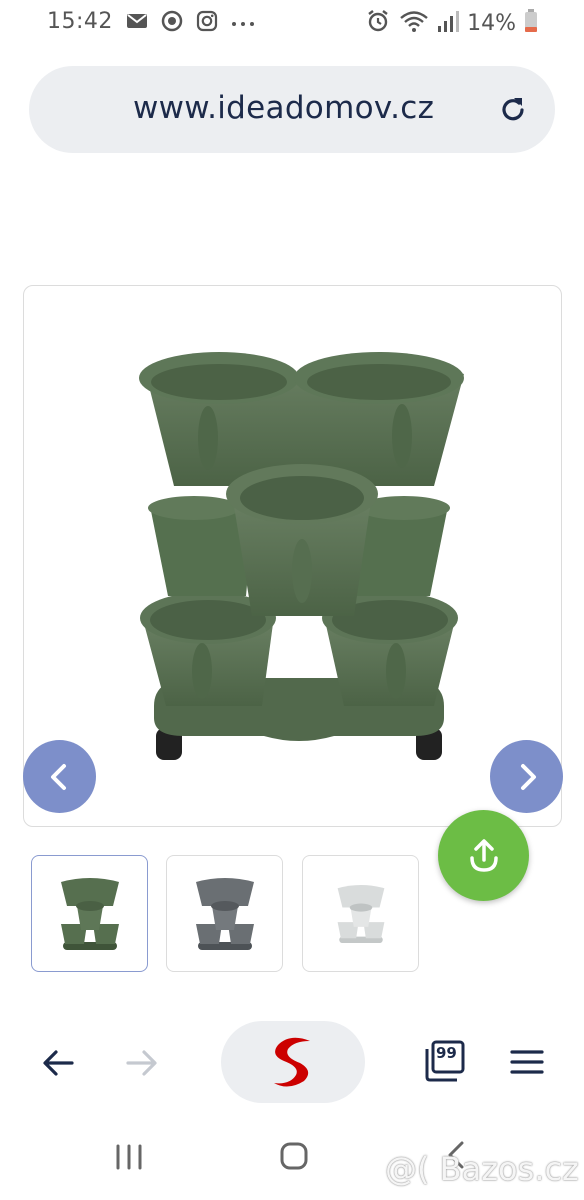 This screenshot has height=1200, width=584. I want to click on watermark: @( Bazos.cz, so click(482, 1169).